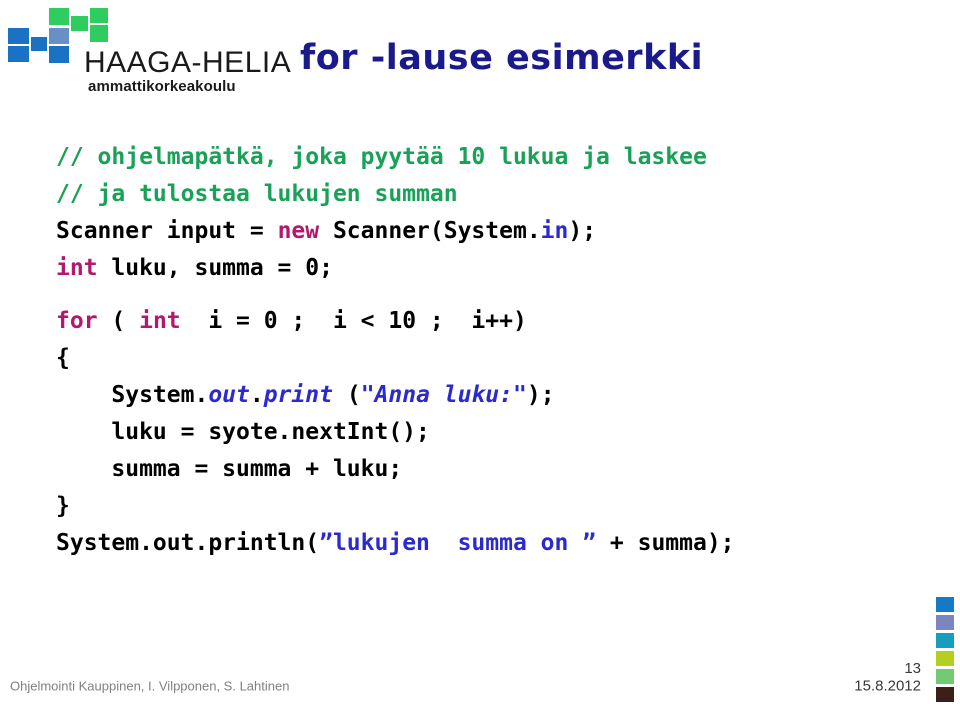 This screenshot has width=960, height=706. What do you see at coordinates (665, 543) in the screenshot?
I see `code-token-plain: + summa);` at bounding box center [665, 543].